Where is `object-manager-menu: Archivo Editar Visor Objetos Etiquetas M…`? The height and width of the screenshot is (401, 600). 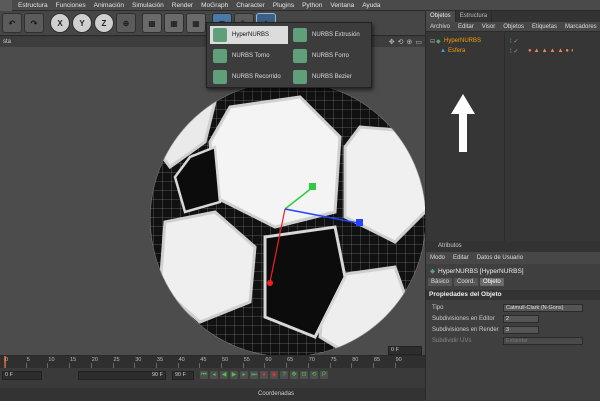
object-manager-menu: Archivo Editar Visor Objetos Etiquetas M… is located at coordinates (513, 27).